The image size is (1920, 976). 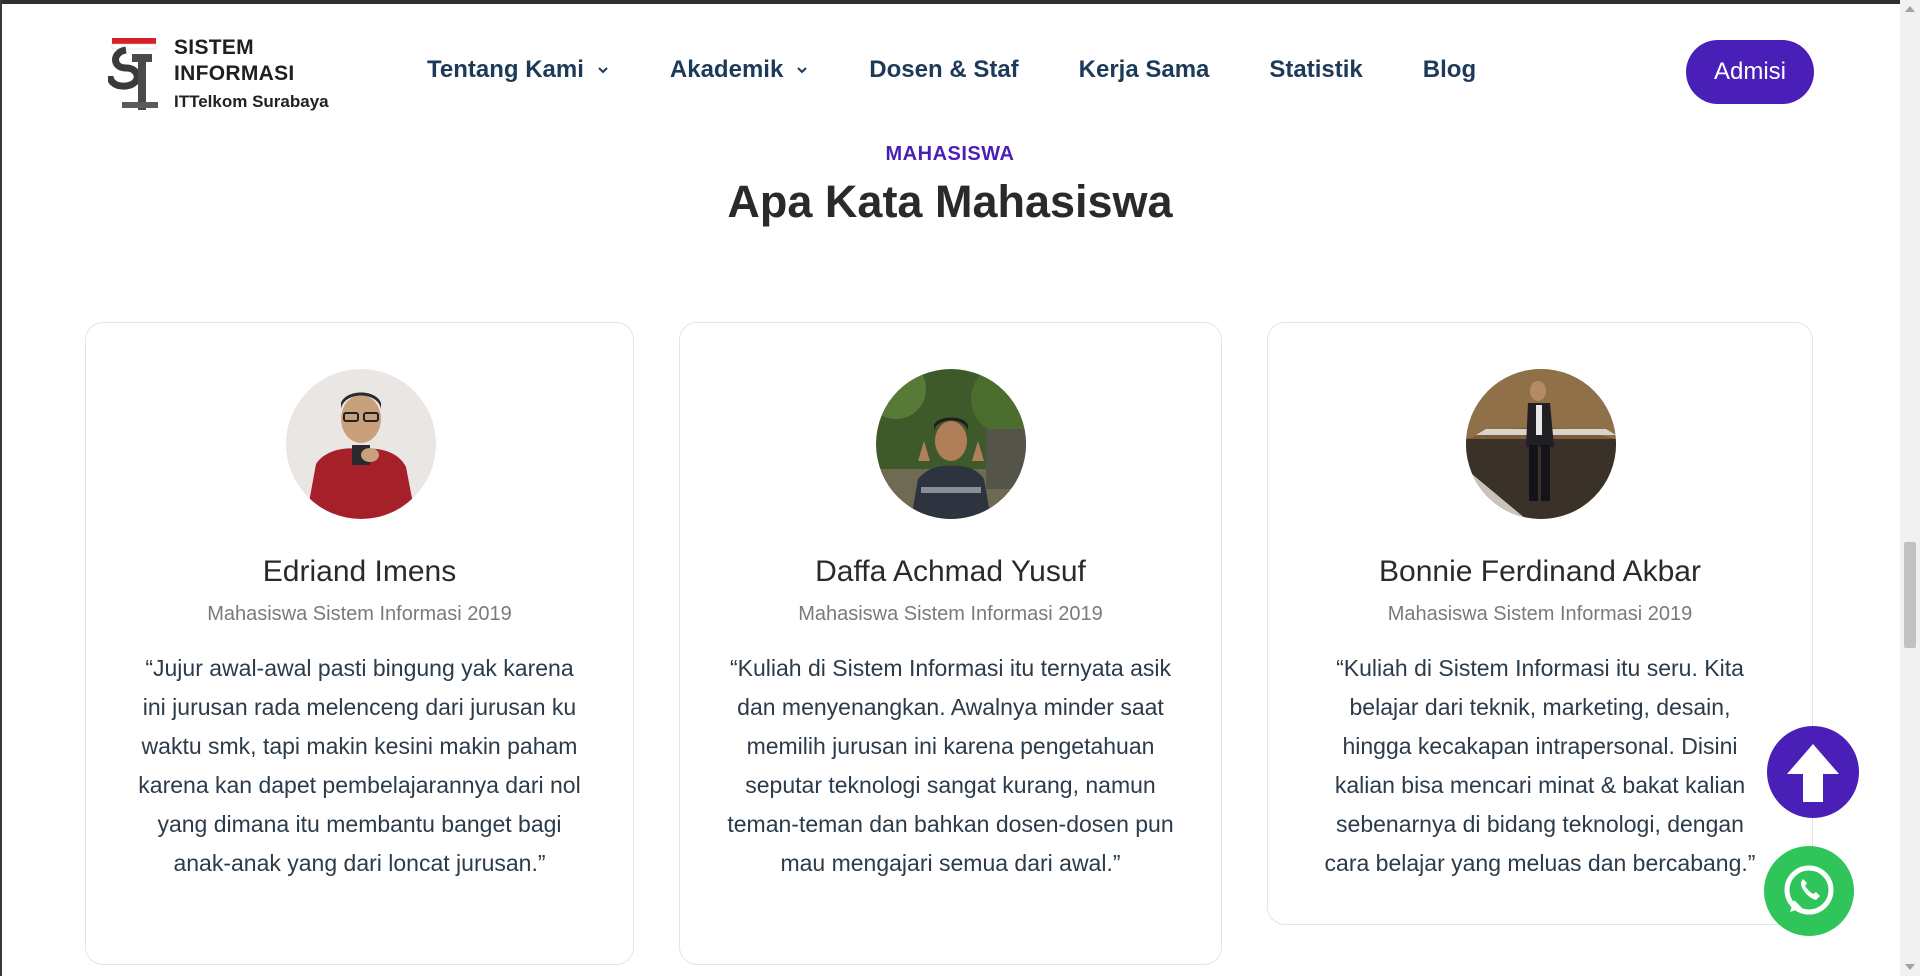 I want to click on whatsapp-button, so click(x=1809, y=891).